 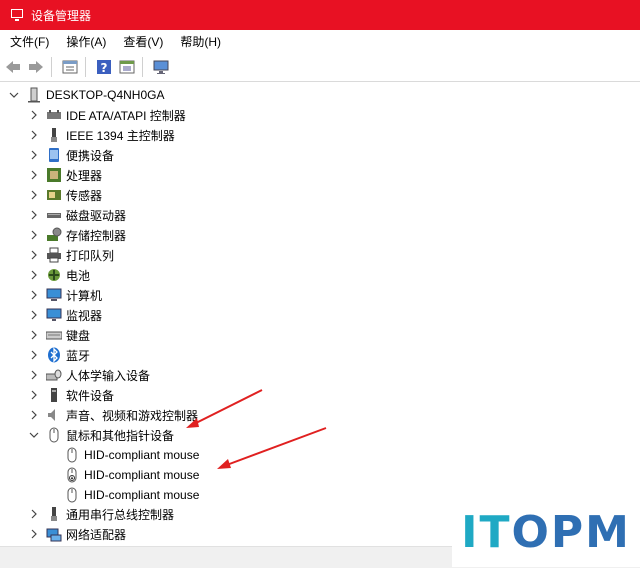 I want to click on audio-icon, so click(x=54, y=415).